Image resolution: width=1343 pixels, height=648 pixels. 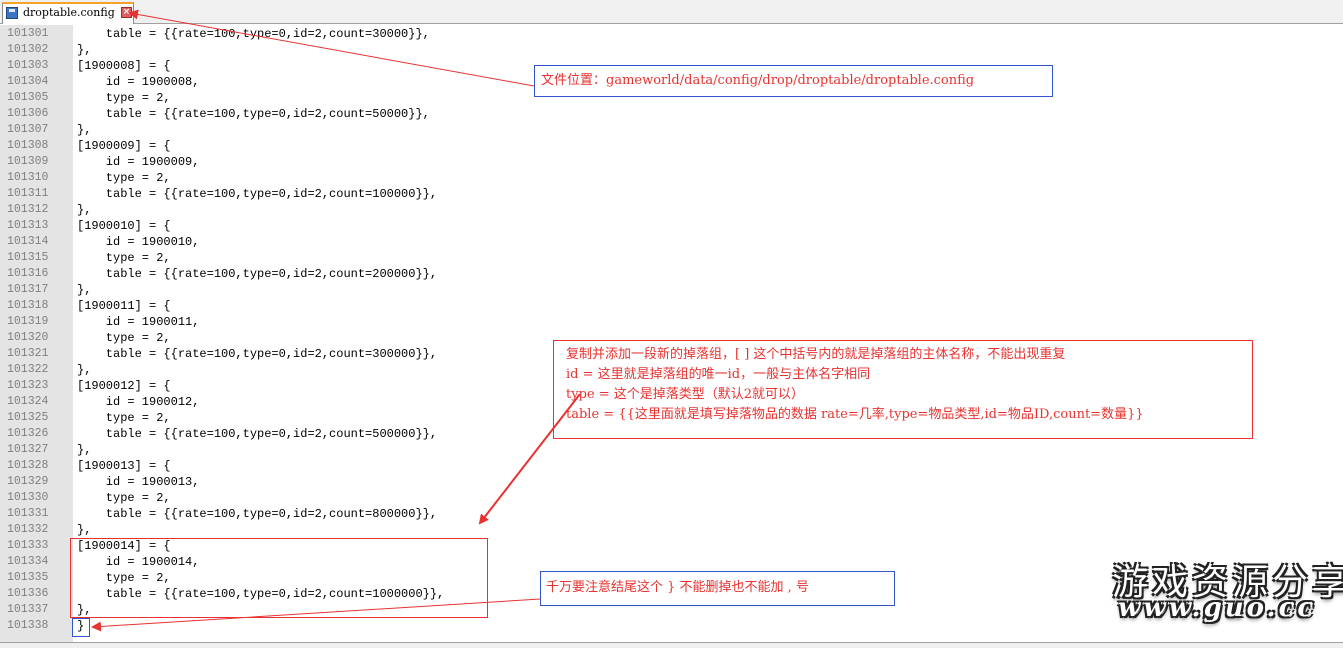 What do you see at coordinates (124, 466) in the screenshot?
I see `code-text: [1900013] = {` at bounding box center [124, 466].